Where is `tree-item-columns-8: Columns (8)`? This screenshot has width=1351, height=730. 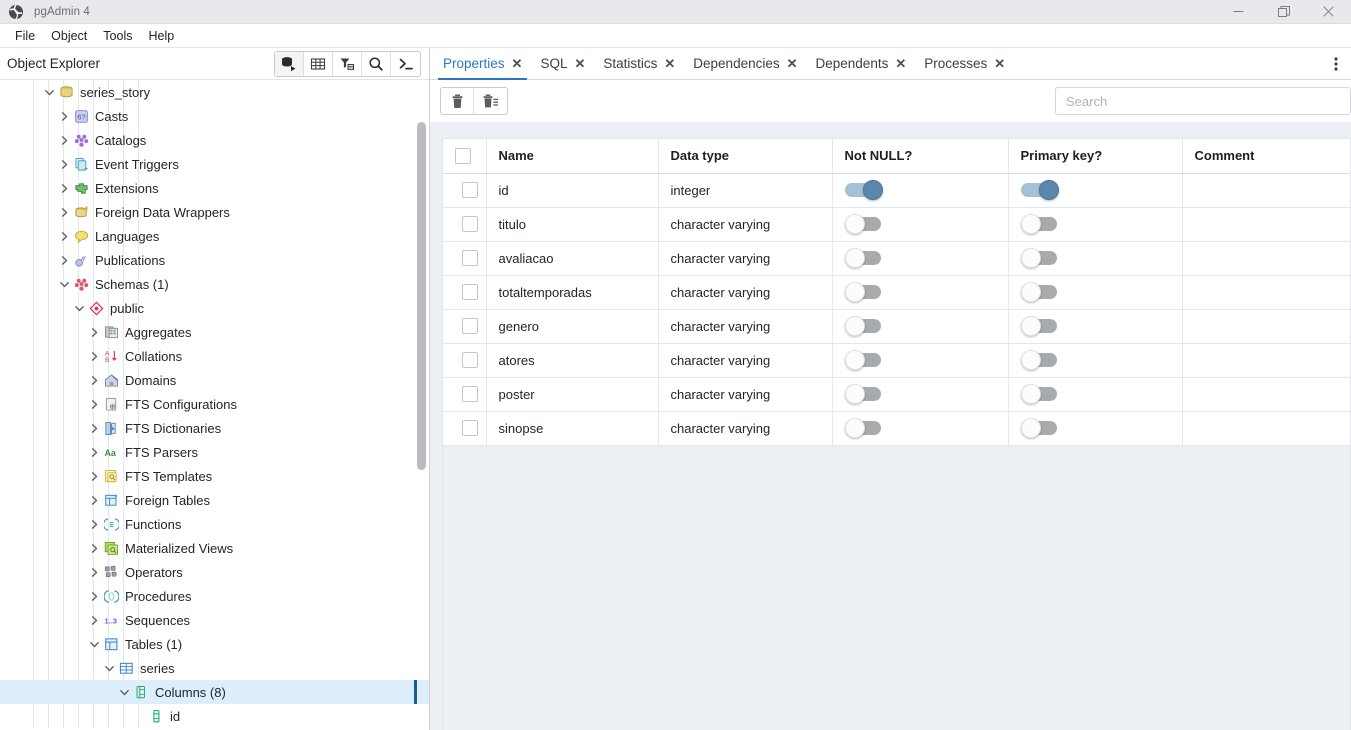
tree-item-columns-8: Columns (8) is located at coordinates (214, 692).